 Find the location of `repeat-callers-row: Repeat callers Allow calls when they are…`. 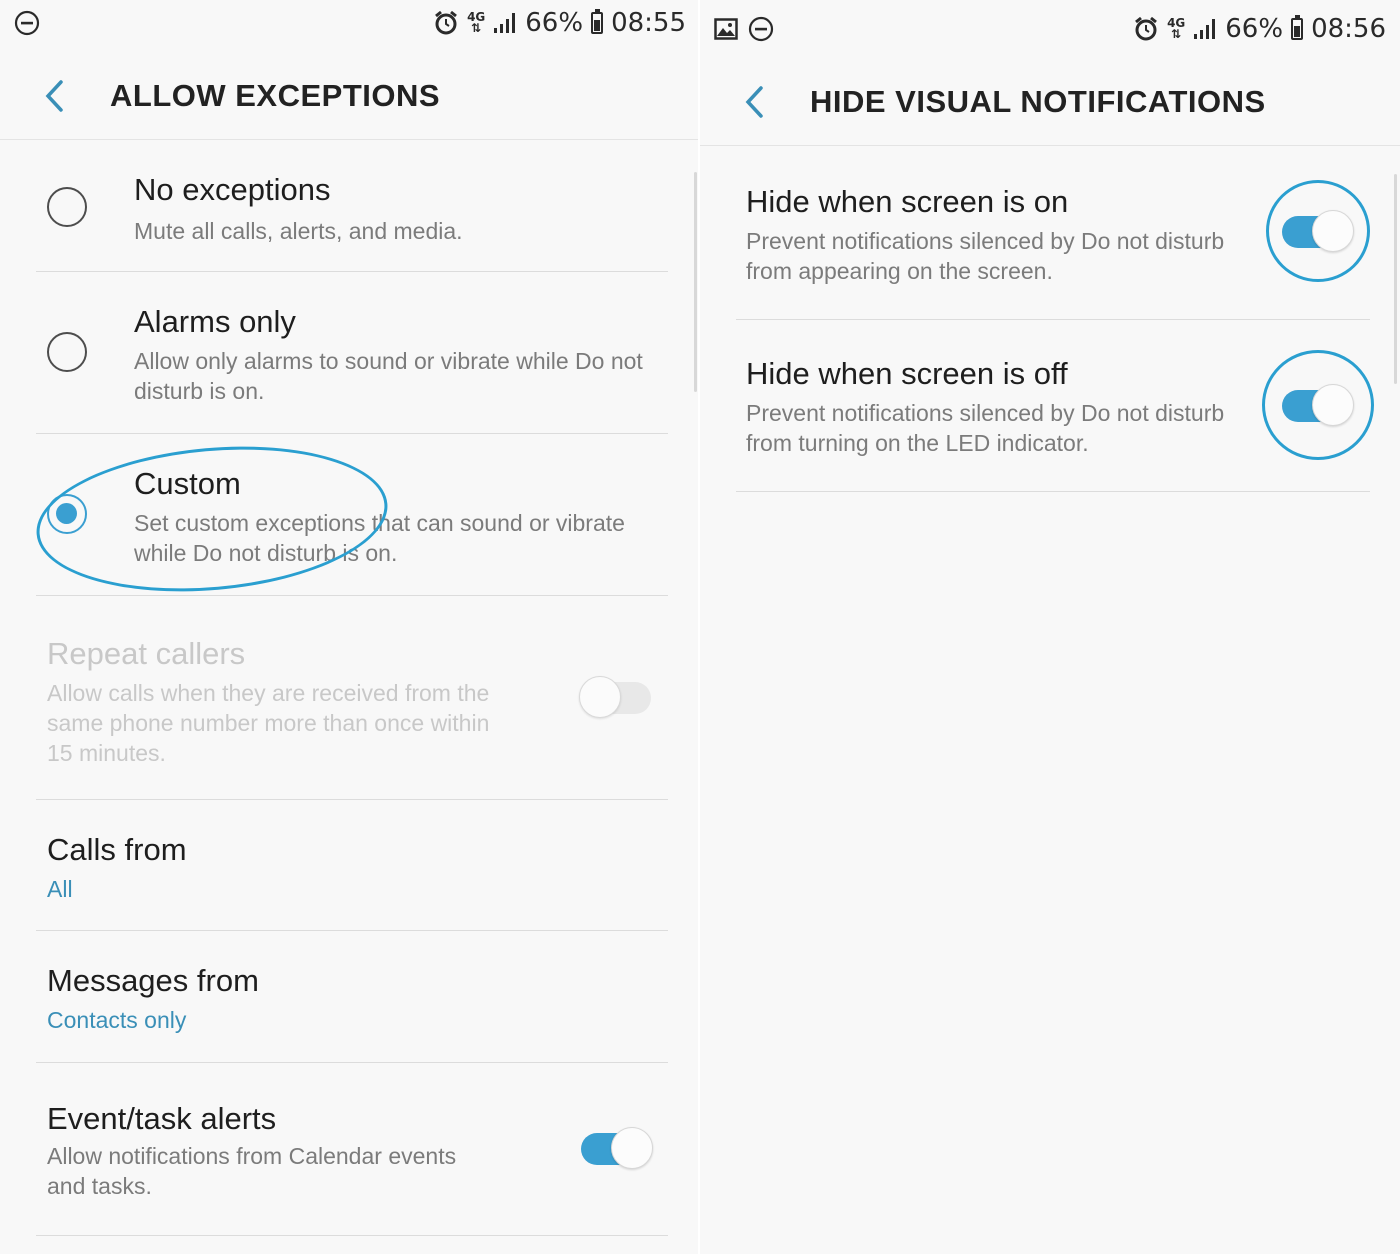

repeat-callers-row: Repeat callers Allow calls when they are… is located at coordinates (352, 698).